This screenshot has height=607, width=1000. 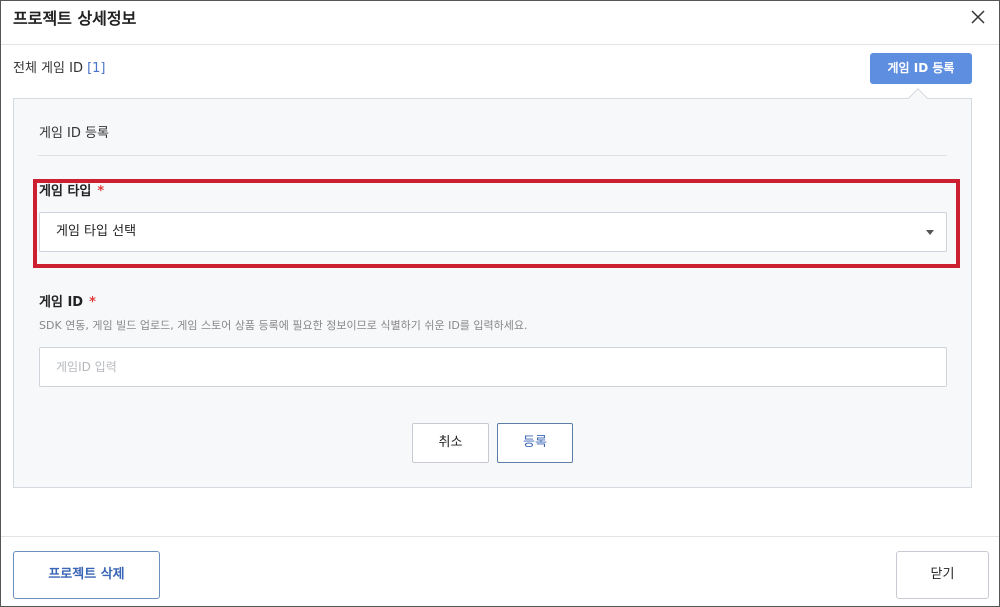 What do you see at coordinates (493, 367) in the screenshot?
I see `game-id-input` at bounding box center [493, 367].